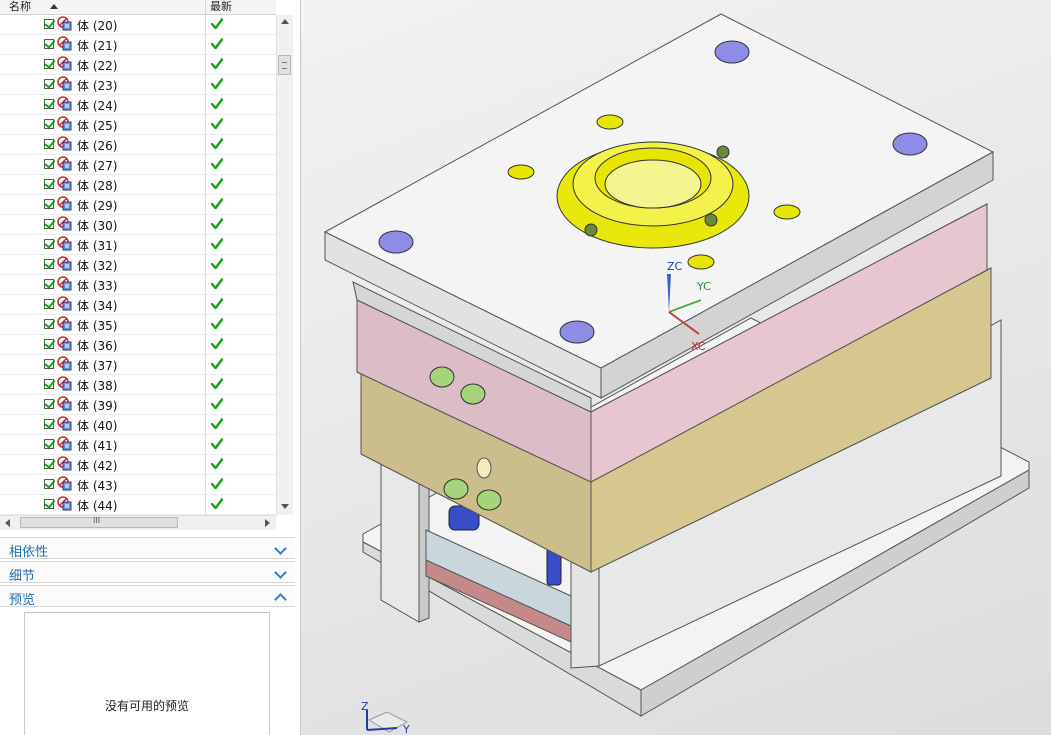 The image size is (1051, 735). I want to click on vertical-scroll-thumb, so click(284, 65).